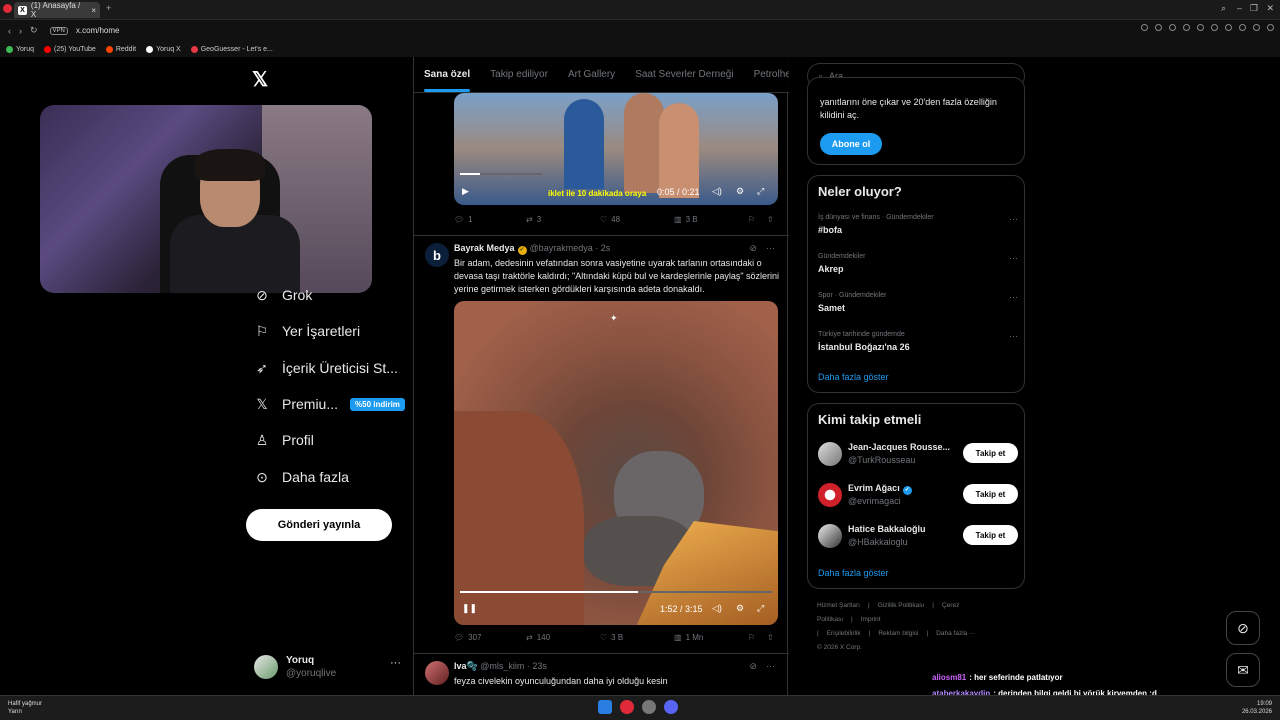 Image resolution: width=1280 pixels, height=720 pixels. What do you see at coordinates (319, 525) in the screenshot?
I see `post-button: Gönderi yayınla` at bounding box center [319, 525].